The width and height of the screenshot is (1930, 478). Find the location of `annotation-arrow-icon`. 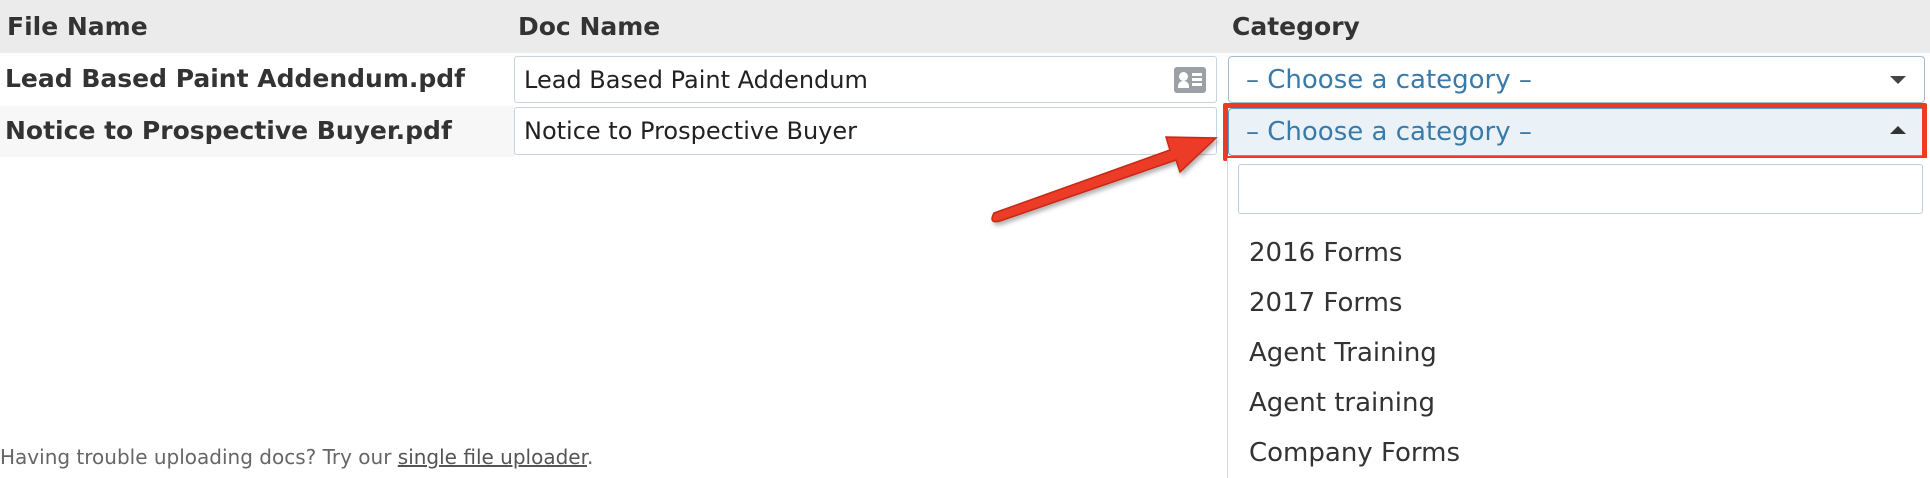

annotation-arrow-icon is located at coordinates (1104, 179).